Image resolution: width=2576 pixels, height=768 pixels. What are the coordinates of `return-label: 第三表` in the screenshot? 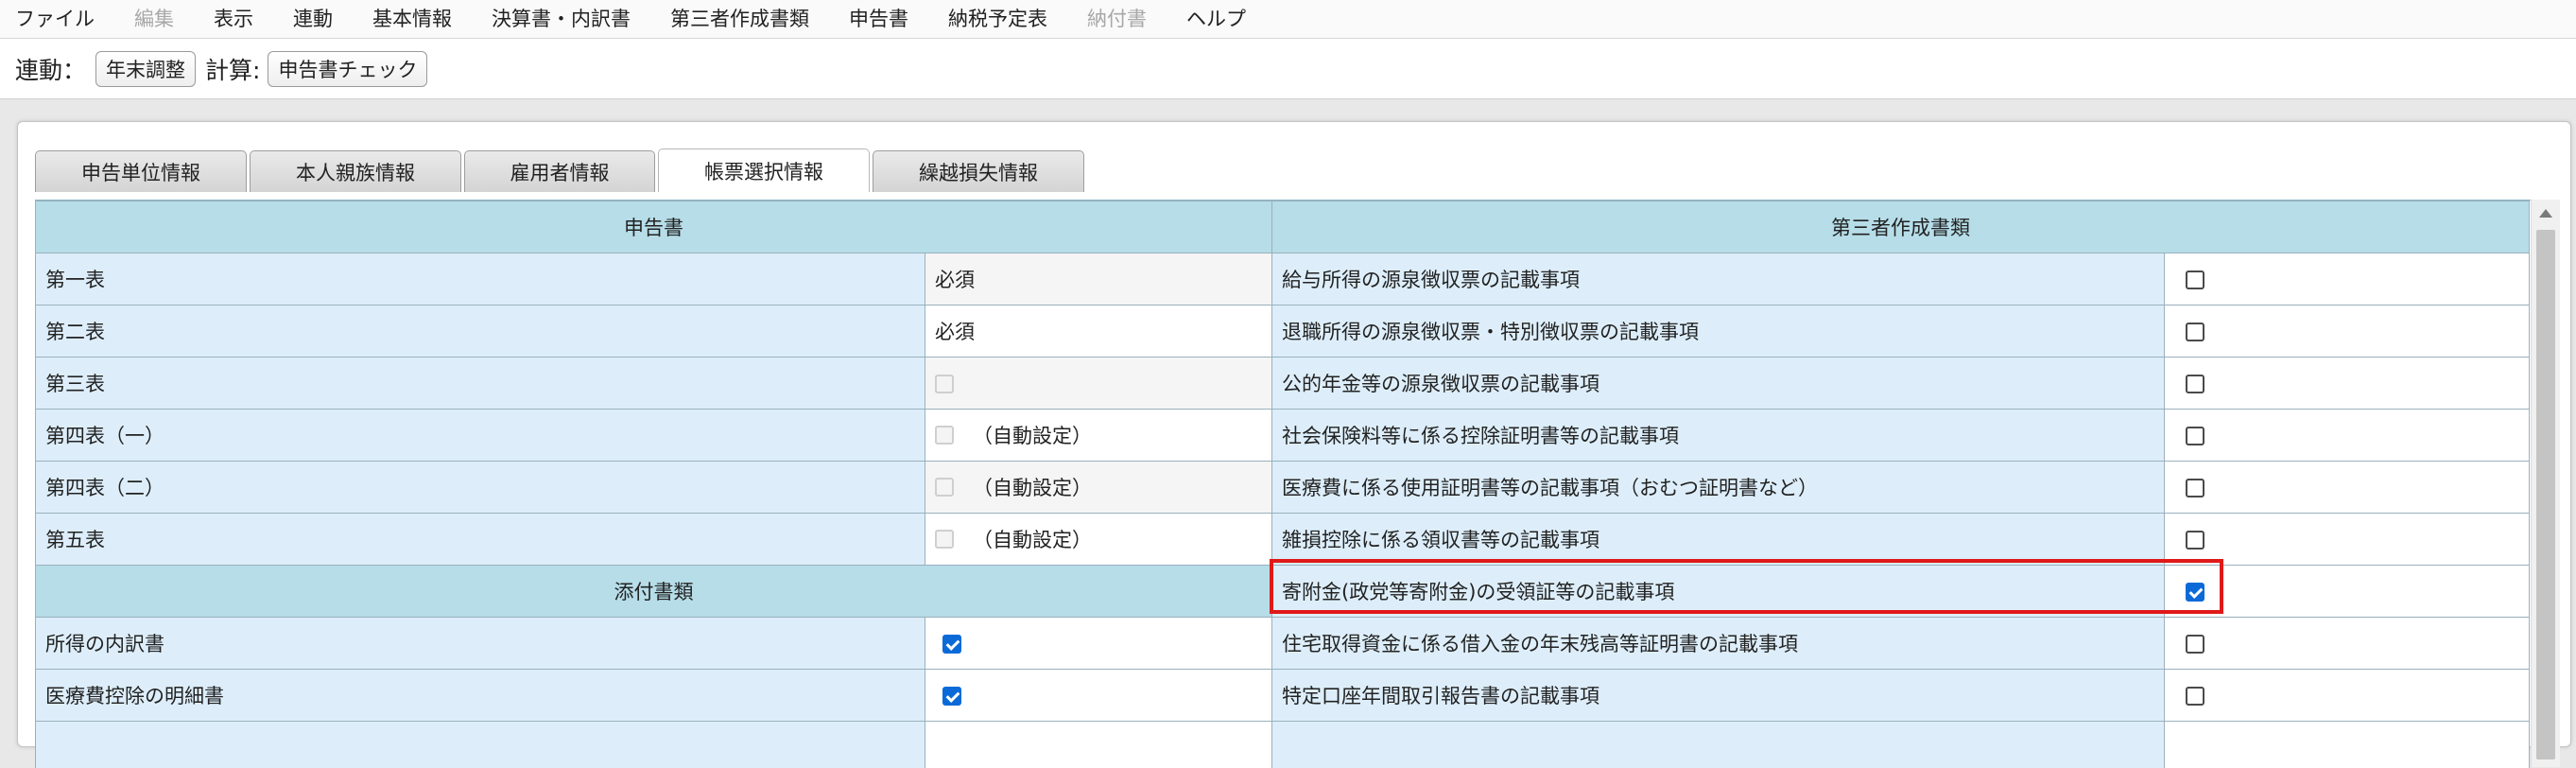 It's located at (480, 384).